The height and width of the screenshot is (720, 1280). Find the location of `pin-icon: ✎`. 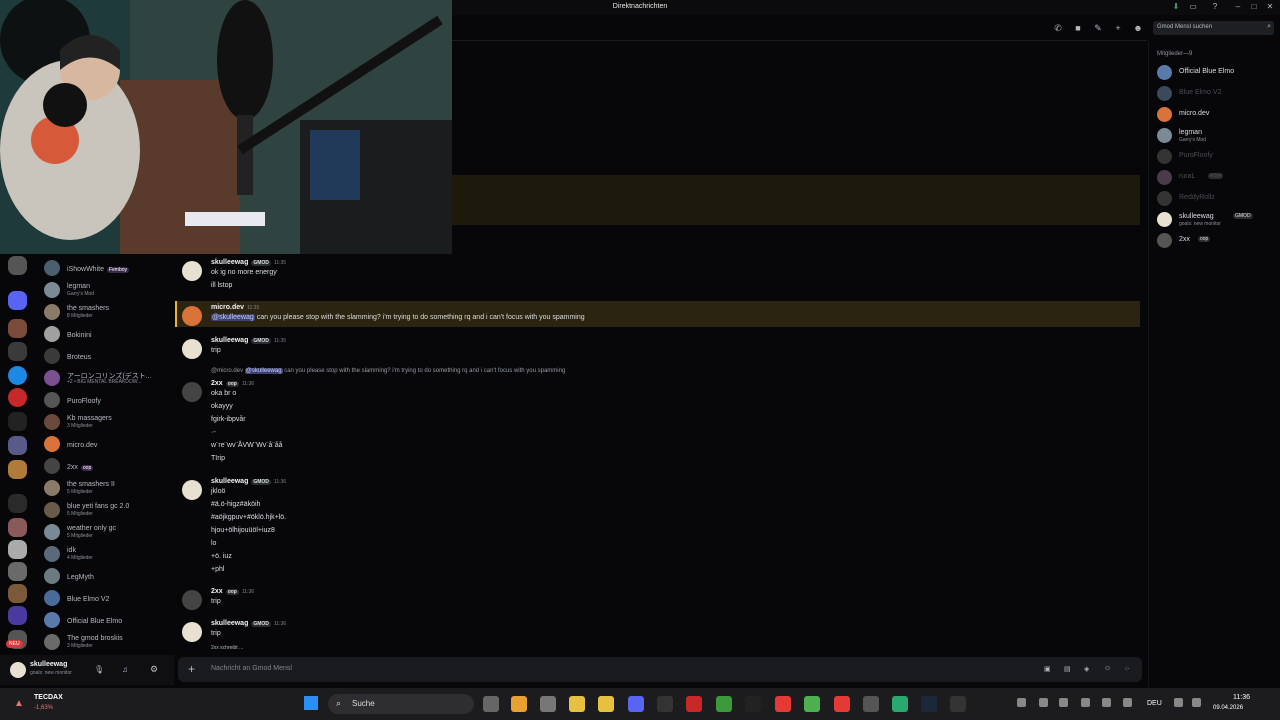

pin-icon: ✎ is located at coordinates (1098, 28).